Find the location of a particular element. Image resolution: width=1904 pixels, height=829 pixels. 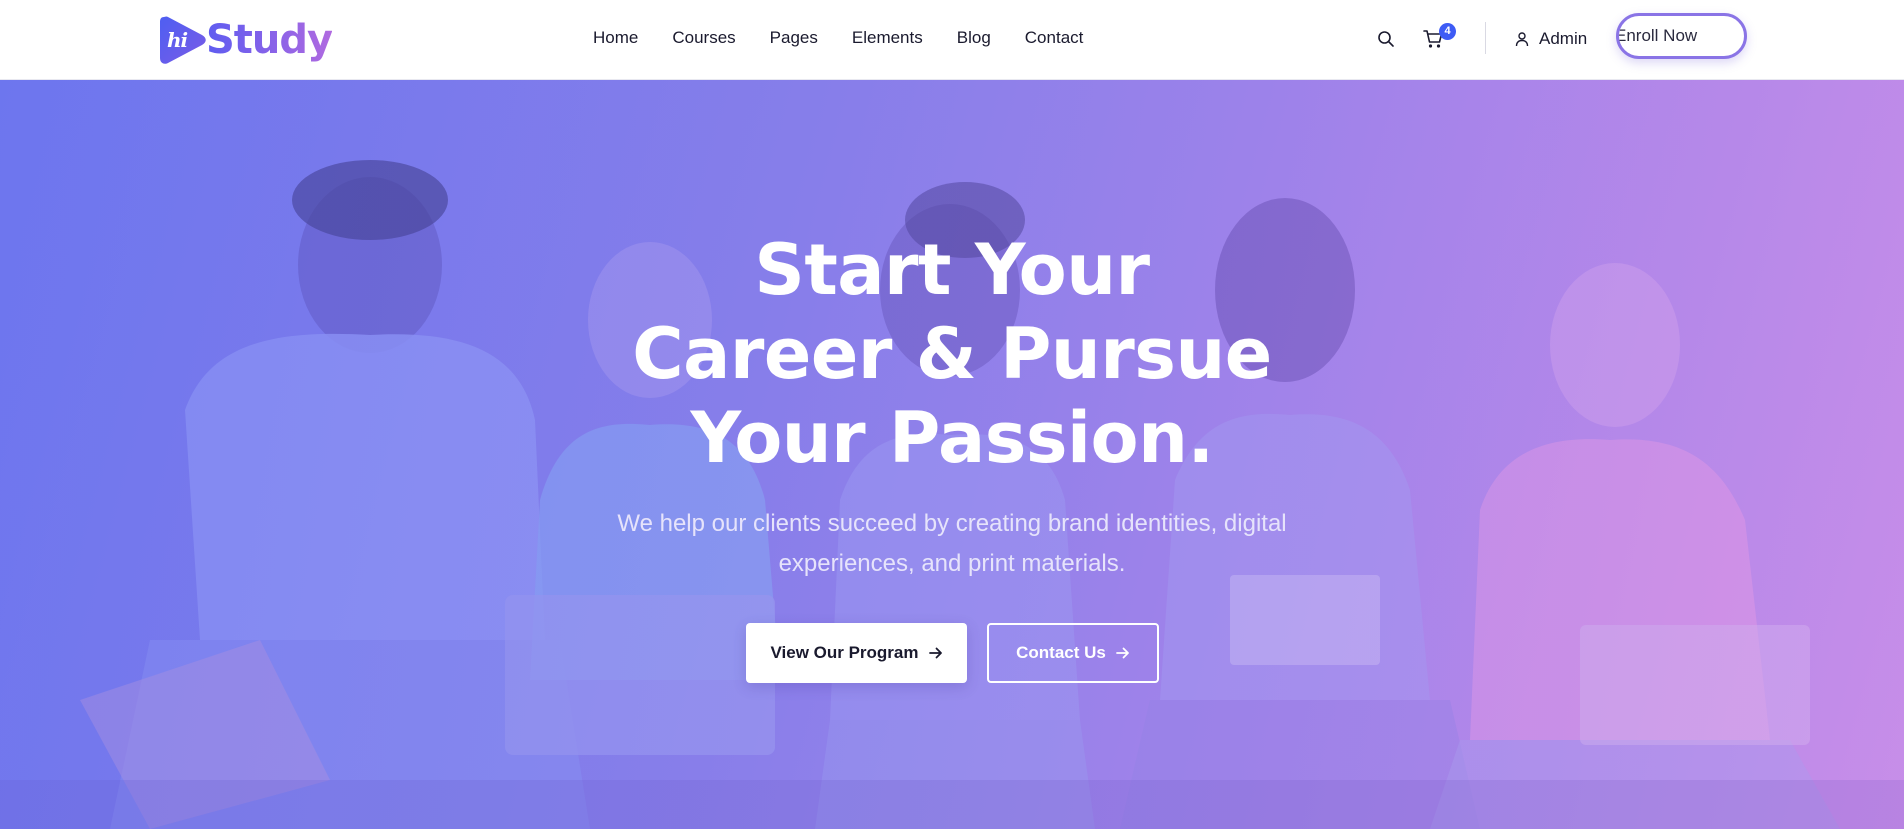

hero-title-line: Your Passion. is located at coordinates (952, 438).